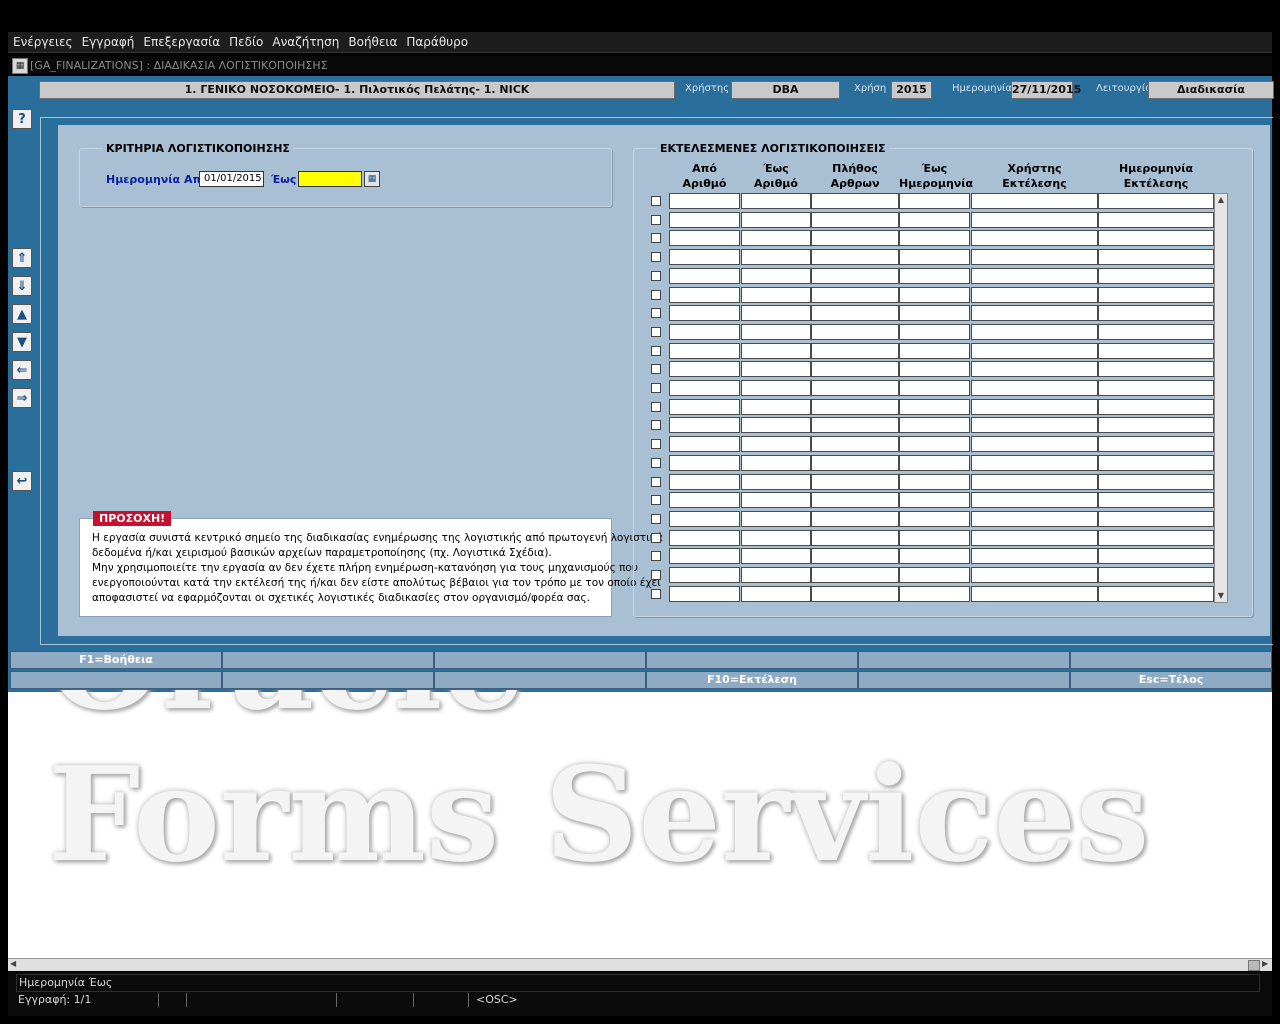 The height and width of the screenshot is (1024, 1280). What do you see at coordinates (116, 660) in the screenshot?
I see `function-key-button: F1=Βοήθεια` at bounding box center [116, 660].